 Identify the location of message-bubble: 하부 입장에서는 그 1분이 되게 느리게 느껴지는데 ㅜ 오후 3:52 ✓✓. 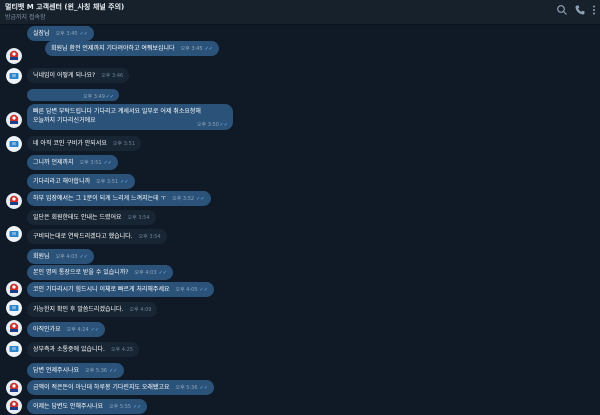
(119, 198).